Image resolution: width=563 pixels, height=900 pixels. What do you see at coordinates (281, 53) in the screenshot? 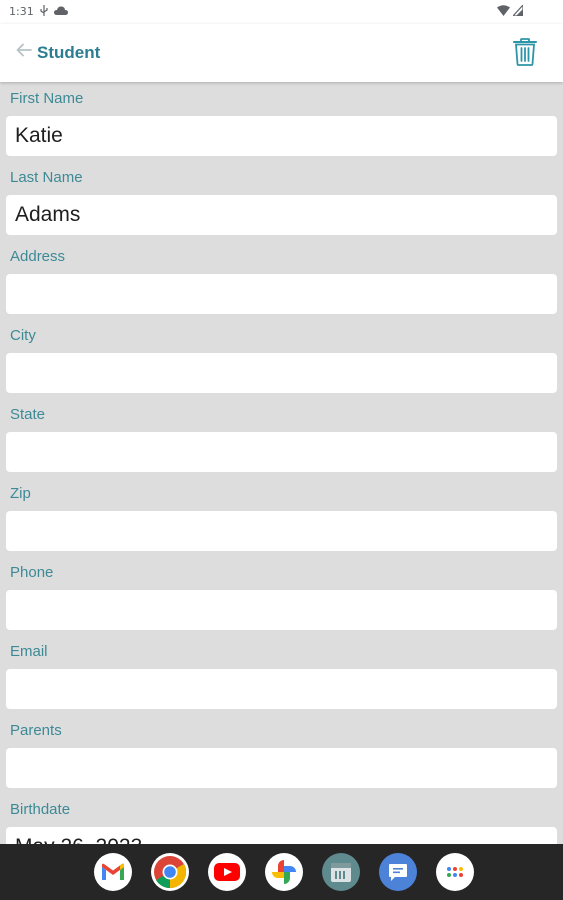
I see `app-bar: Student` at bounding box center [281, 53].